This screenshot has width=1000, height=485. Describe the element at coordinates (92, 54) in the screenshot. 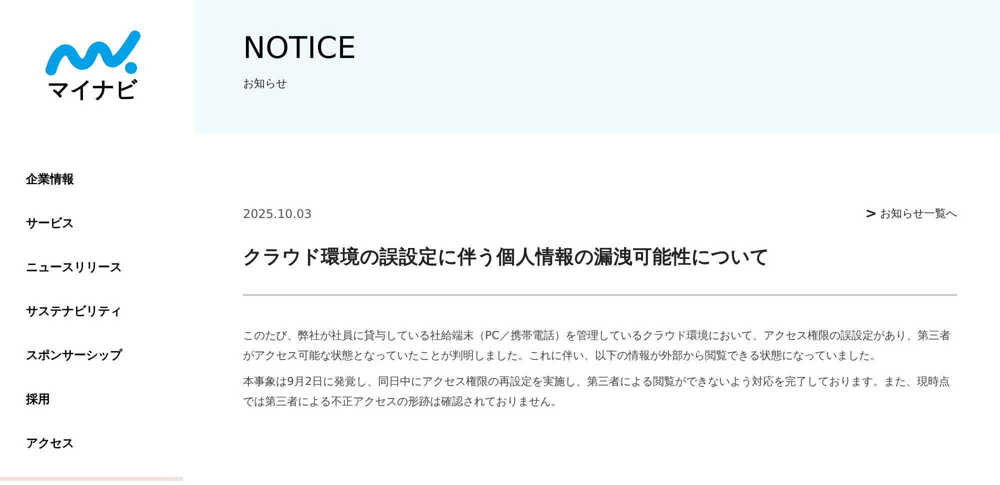

I see `logo-wave-icon` at that location.